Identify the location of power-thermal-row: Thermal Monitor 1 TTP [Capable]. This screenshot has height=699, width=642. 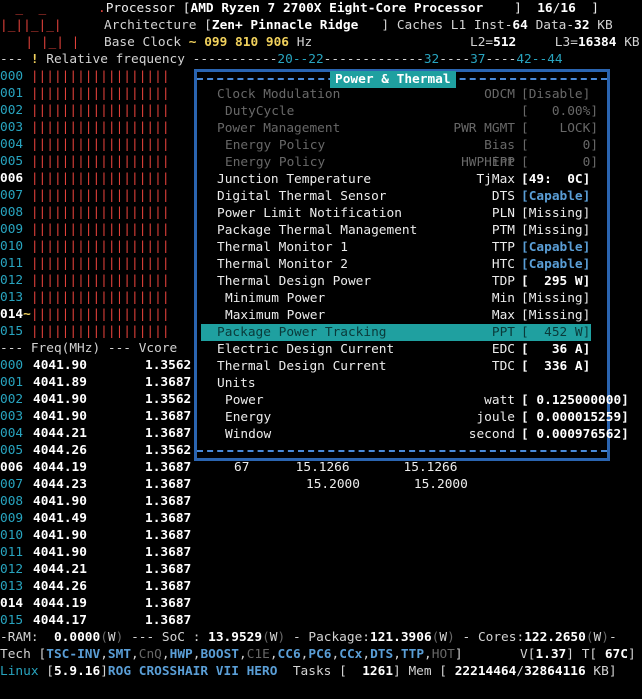
(405, 247).